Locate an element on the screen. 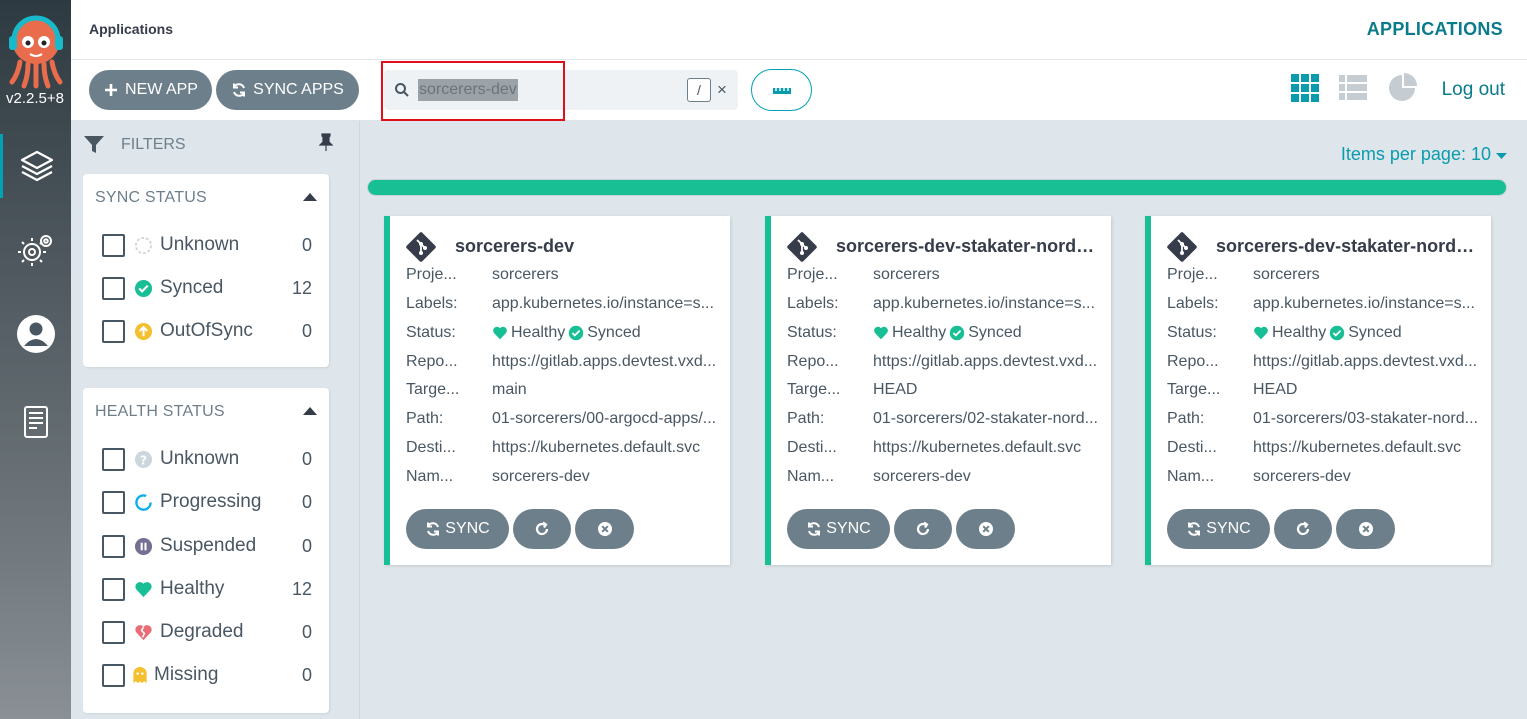  filter-health-unknown: ? Unknown 0 is located at coordinates (207, 459).